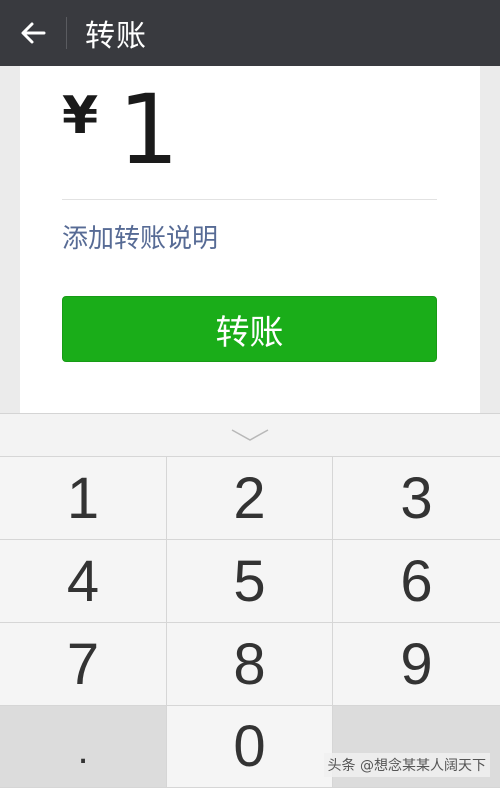 The height and width of the screenshot is (788, 500). What do you see at coordinates (249, 199) in the screenshot?
I see `amount-divider` at bounding box center [249, 199].